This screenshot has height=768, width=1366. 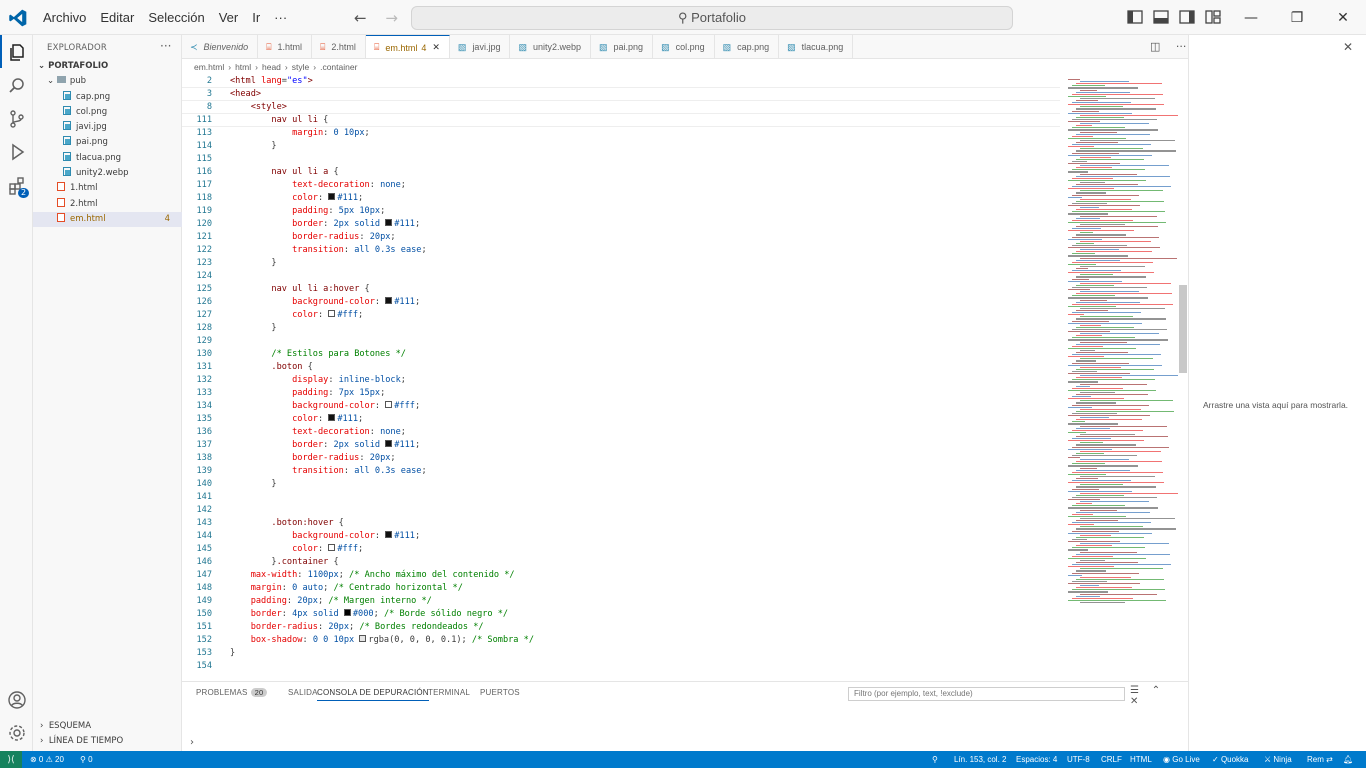 I want to click on code-line: 133 padding: 7px 15px;, so click(x=621, y=393).